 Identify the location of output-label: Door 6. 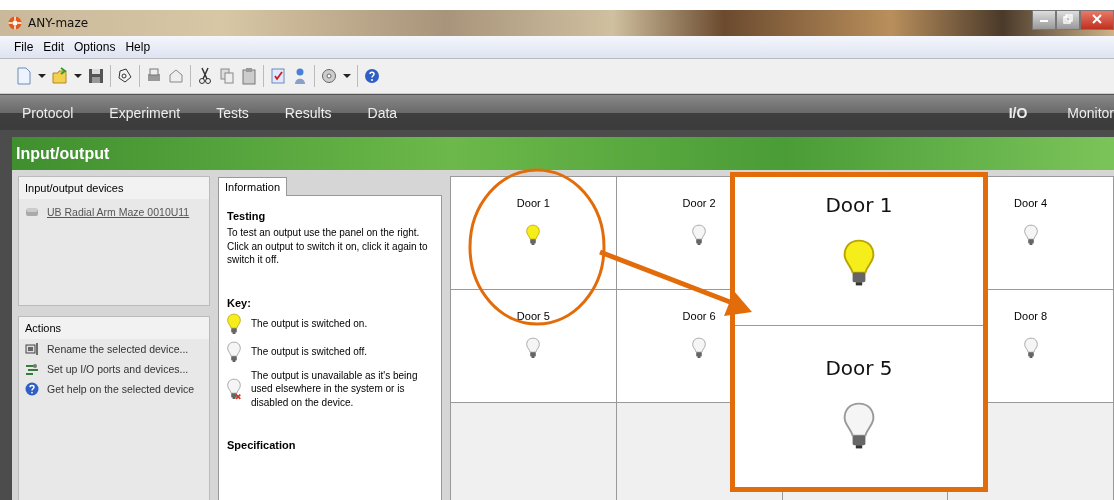
(699, 316).